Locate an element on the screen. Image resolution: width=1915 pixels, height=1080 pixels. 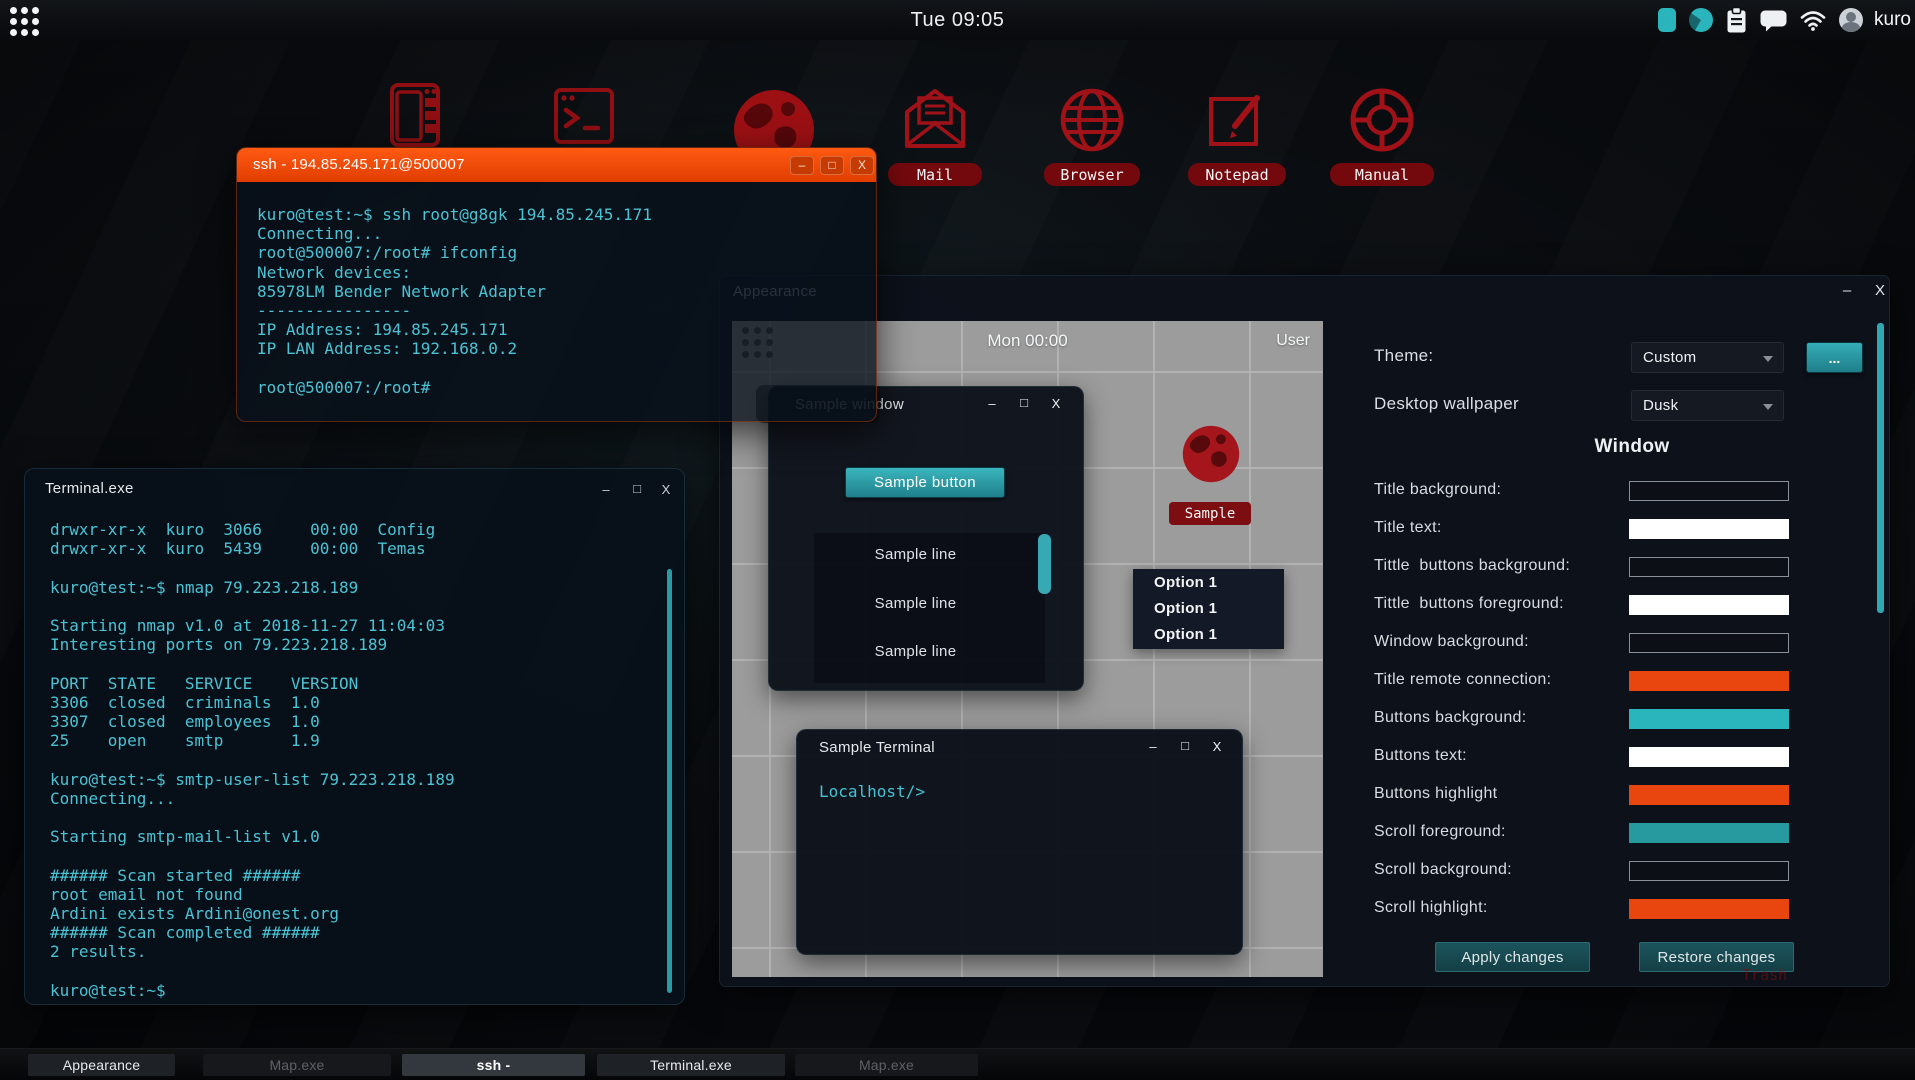
wifi-icon is located at coordinates (1813, 20).